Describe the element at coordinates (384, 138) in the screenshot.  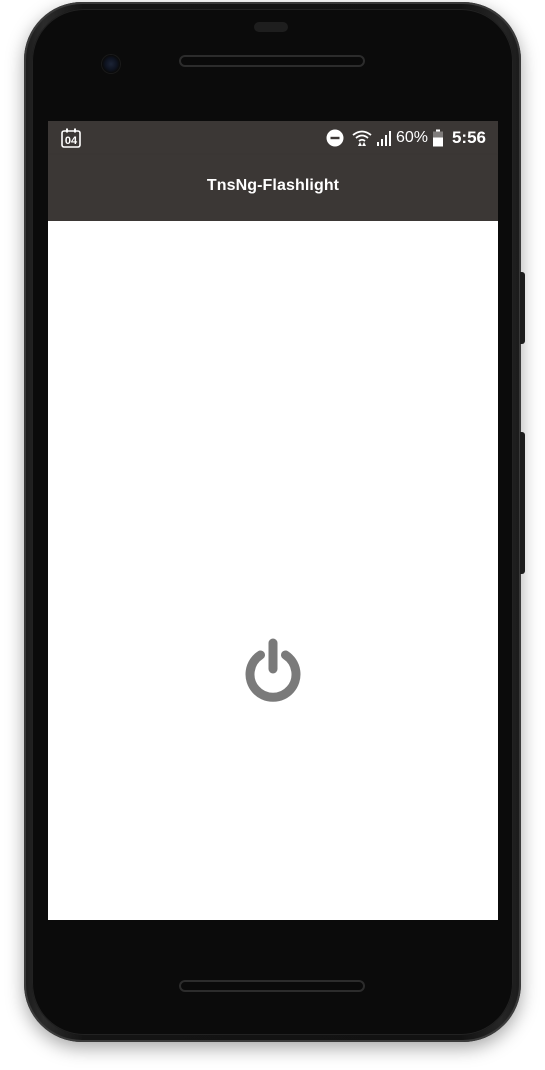
I see `signal-icon` at that location.